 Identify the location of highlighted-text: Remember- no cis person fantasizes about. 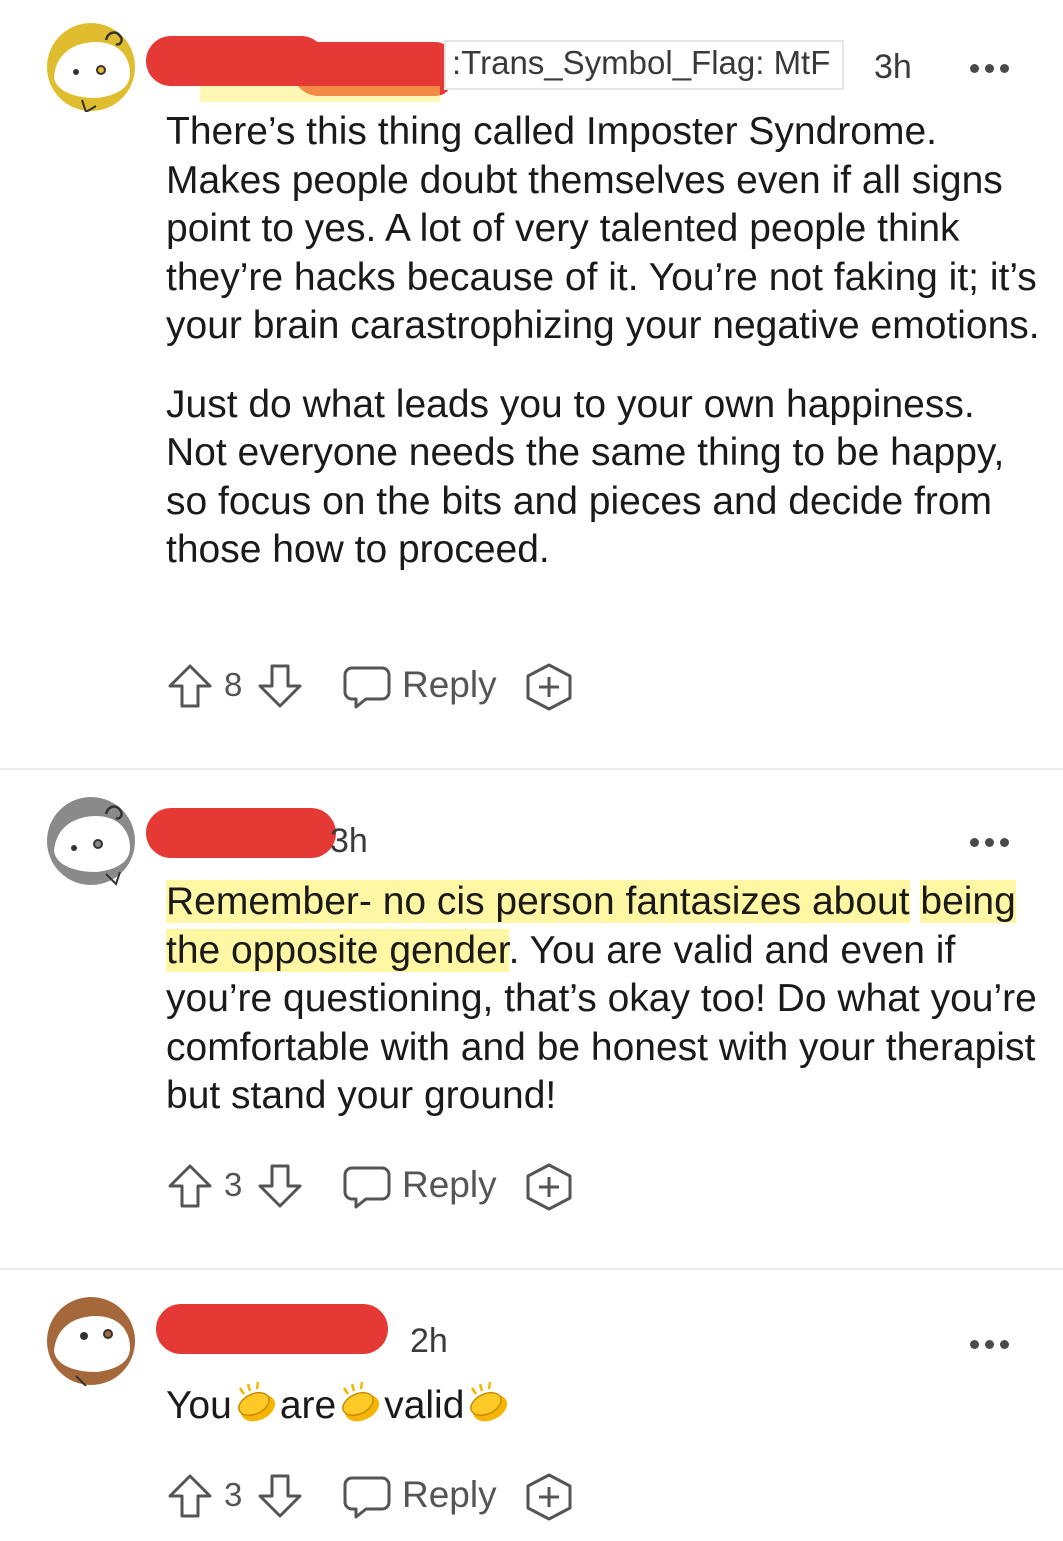
(538, 901).